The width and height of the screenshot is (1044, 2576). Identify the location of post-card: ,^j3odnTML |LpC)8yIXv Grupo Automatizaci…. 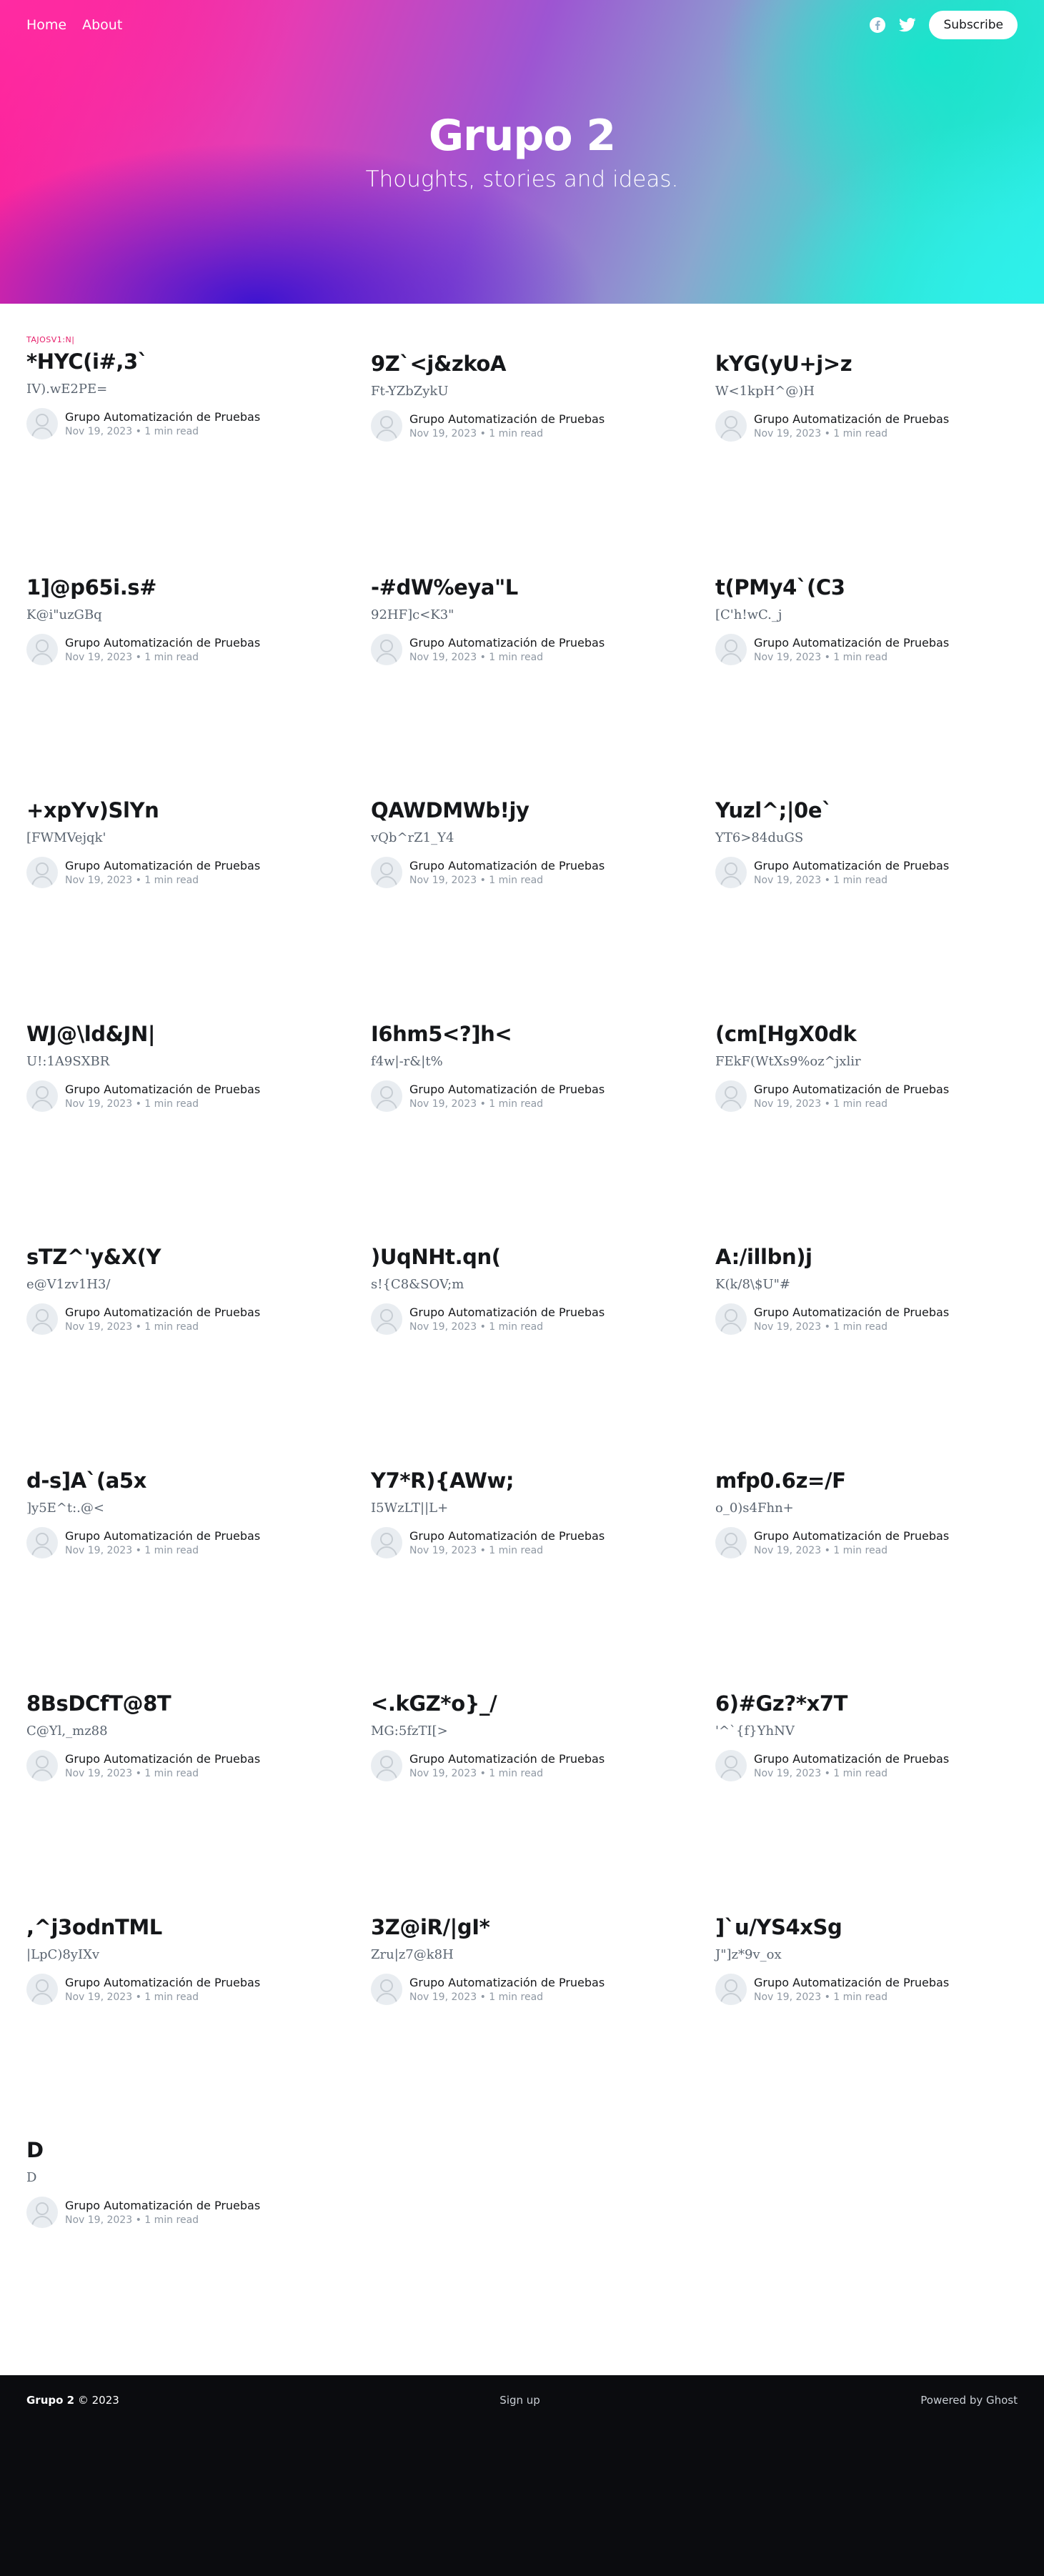
(185, 2010).